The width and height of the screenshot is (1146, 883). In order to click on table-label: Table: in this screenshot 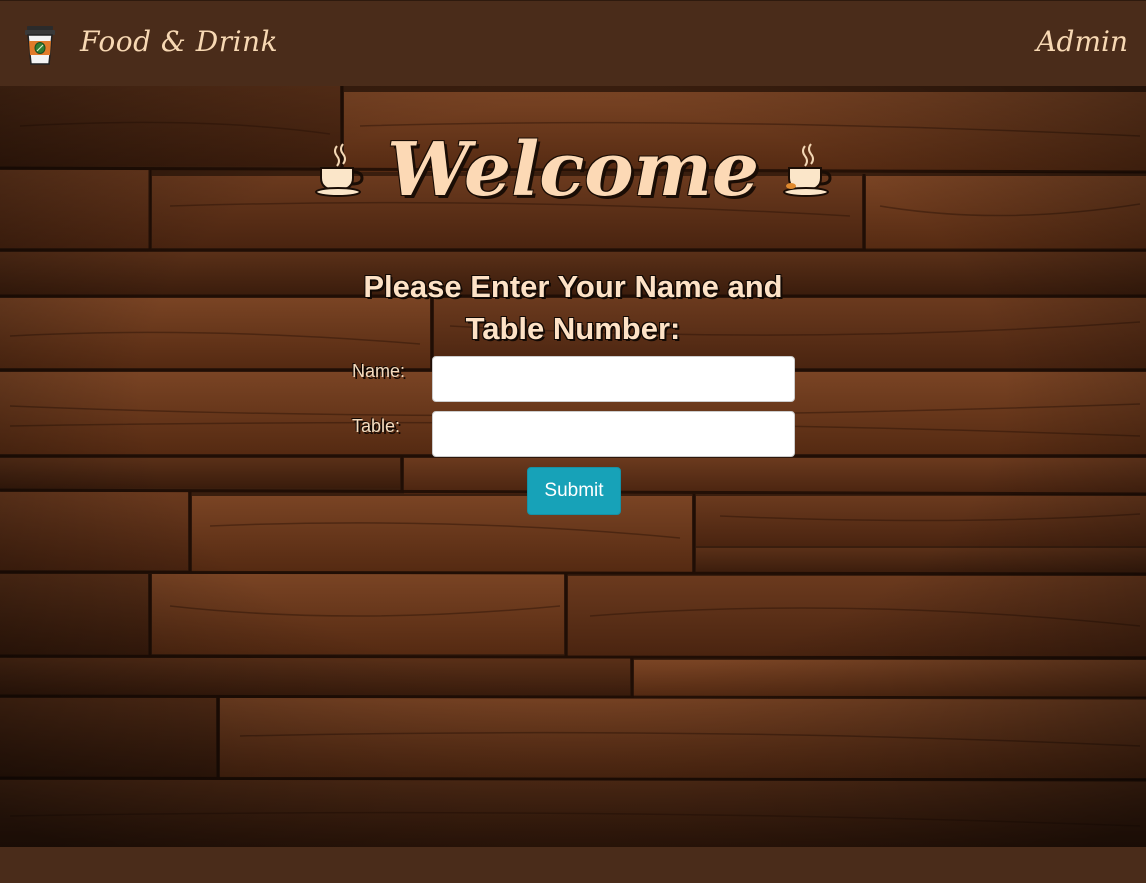, I will do `click(376, 426)`.